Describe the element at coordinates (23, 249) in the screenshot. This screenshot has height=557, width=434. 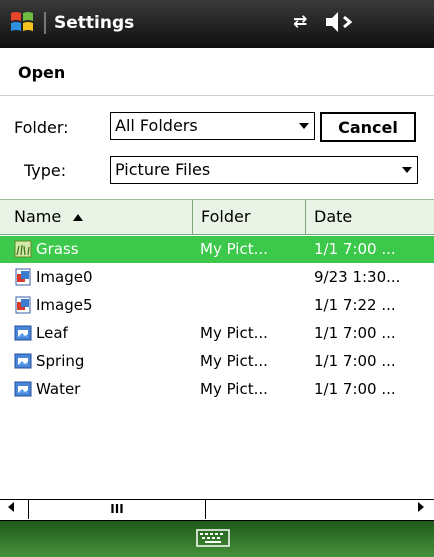
I see `grass-image-icon` at that location.